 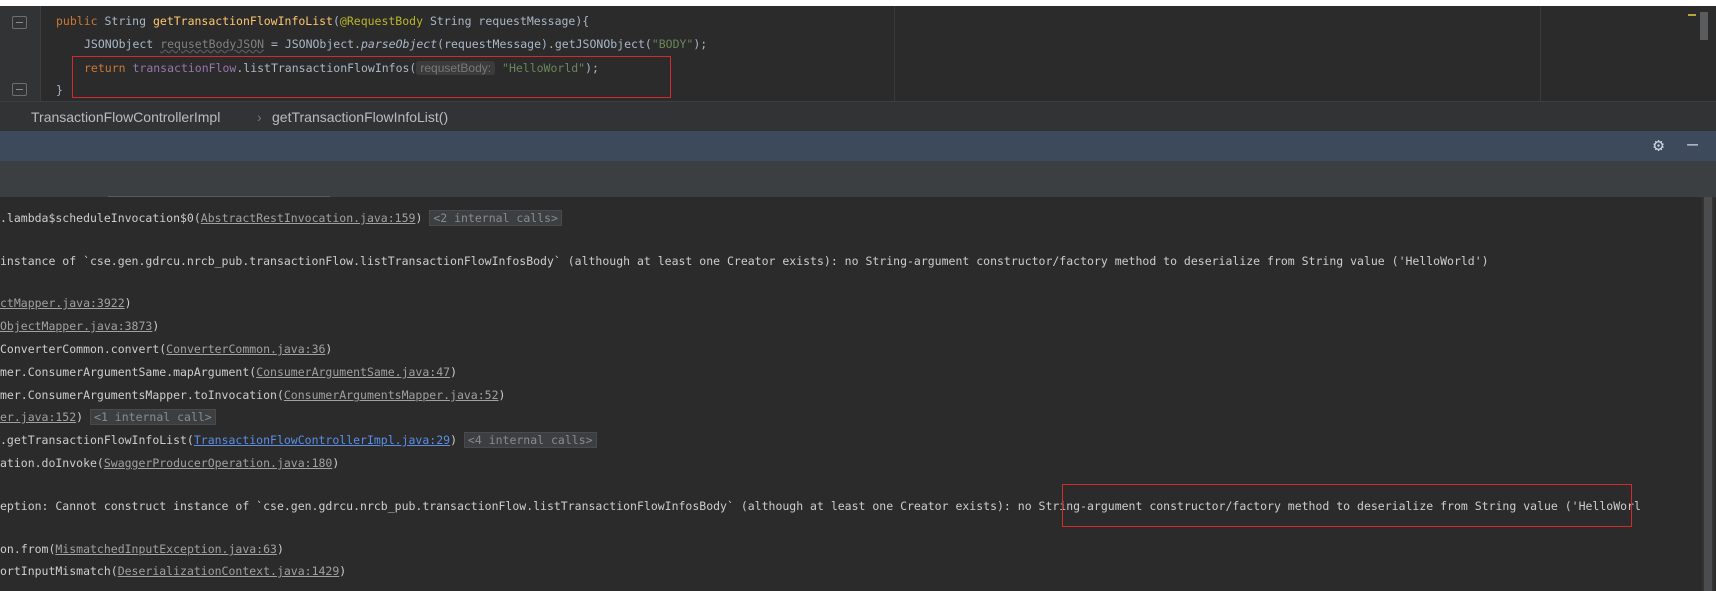 What do you see at coordinates (28, 549) in the screenshot?
I see `stack-text: on.from(` at bounding box center [28, 549].